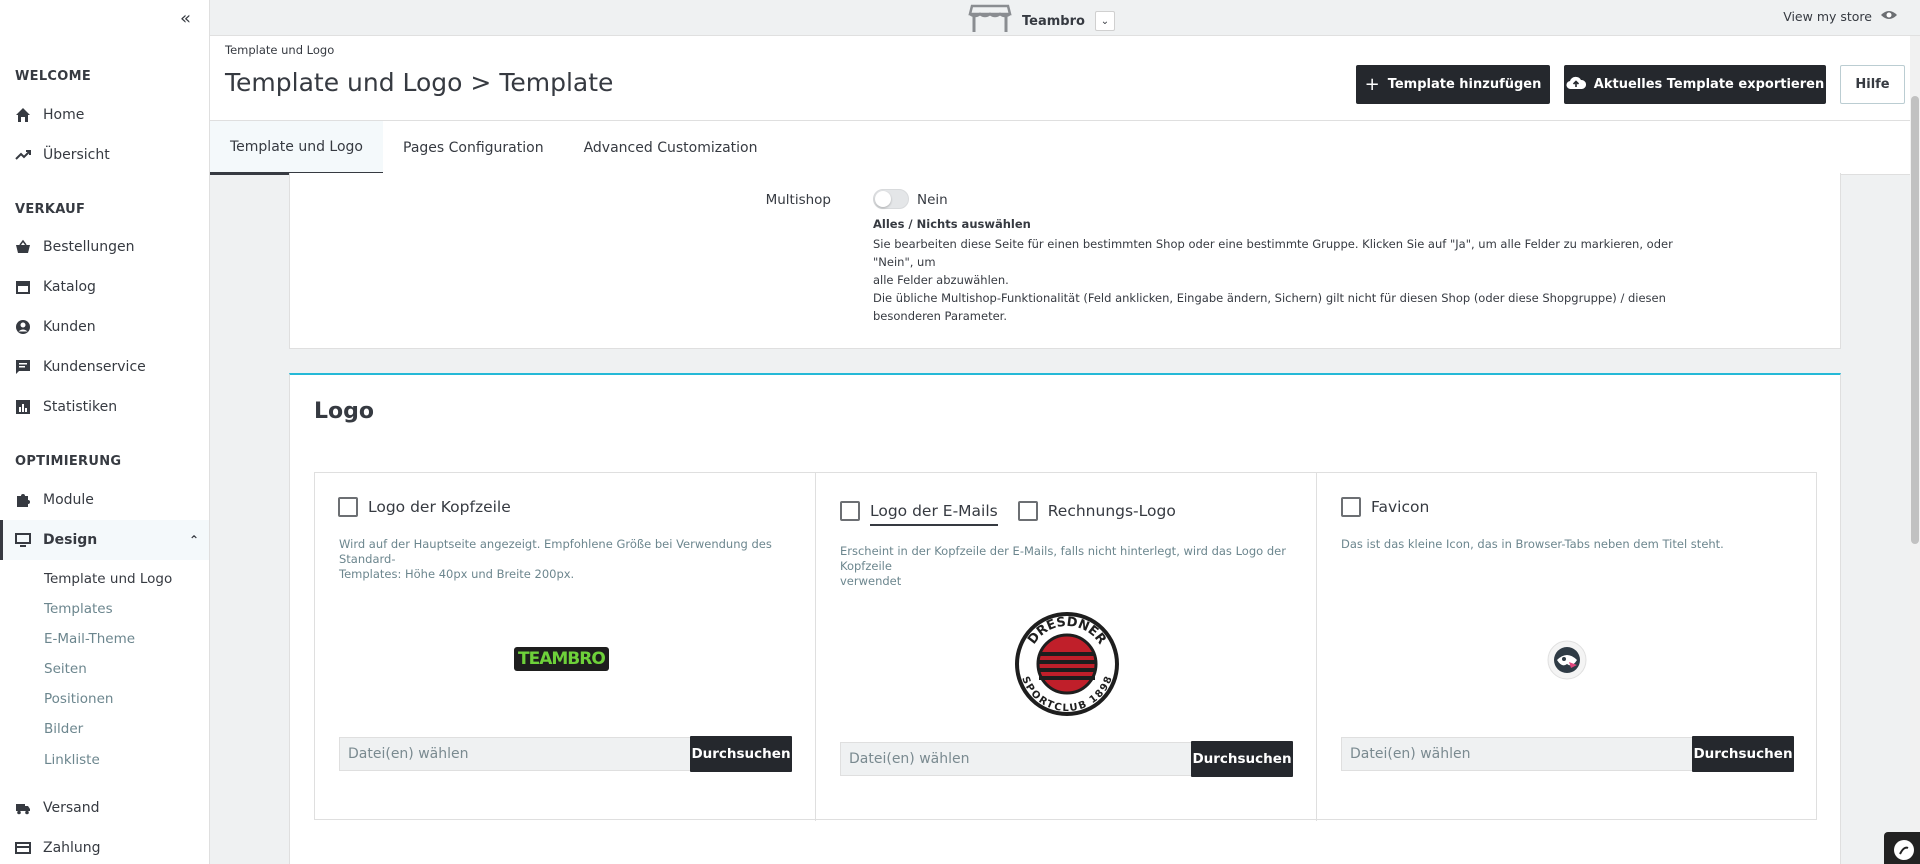 The width and height of the screenshot is (1920, 864). Describe the element at coordinates (104, 540) in the screenshot. I see `sidebar-item-design: Design ⌃` at that location.